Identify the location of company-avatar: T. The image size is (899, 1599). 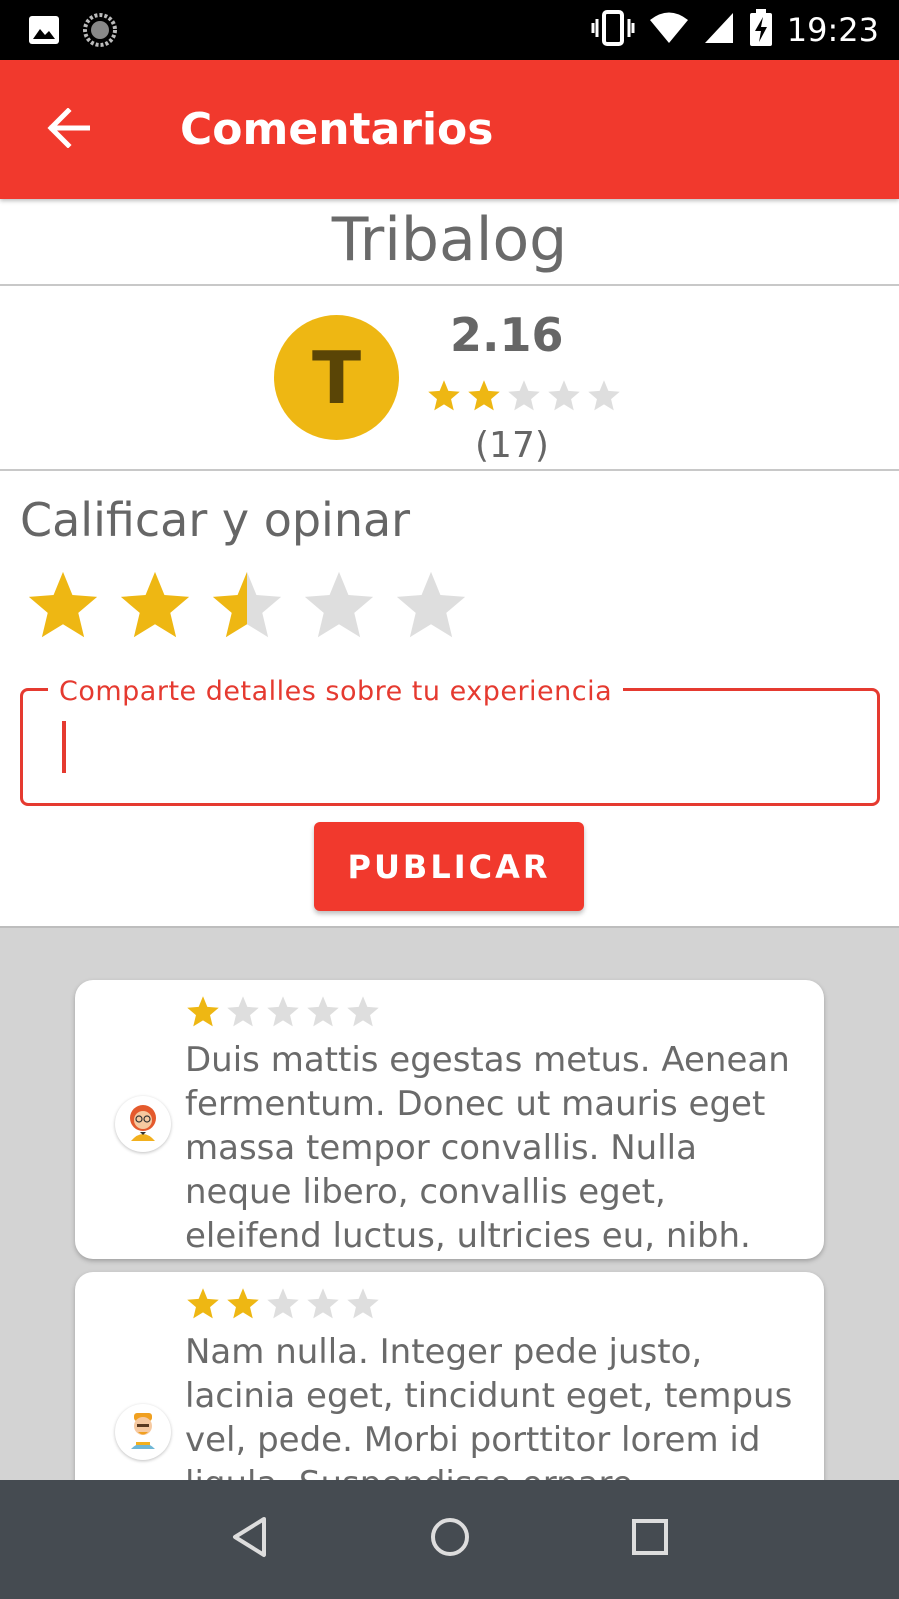
(336, 377).